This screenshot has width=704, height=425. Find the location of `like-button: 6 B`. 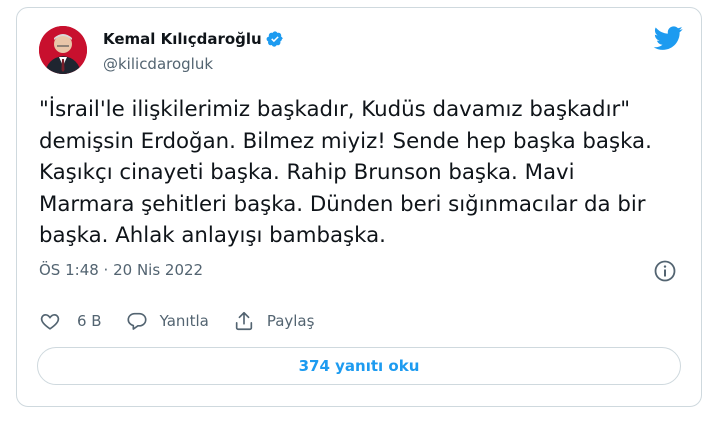

like-button: 6 B is located at coordinates (70, 321).